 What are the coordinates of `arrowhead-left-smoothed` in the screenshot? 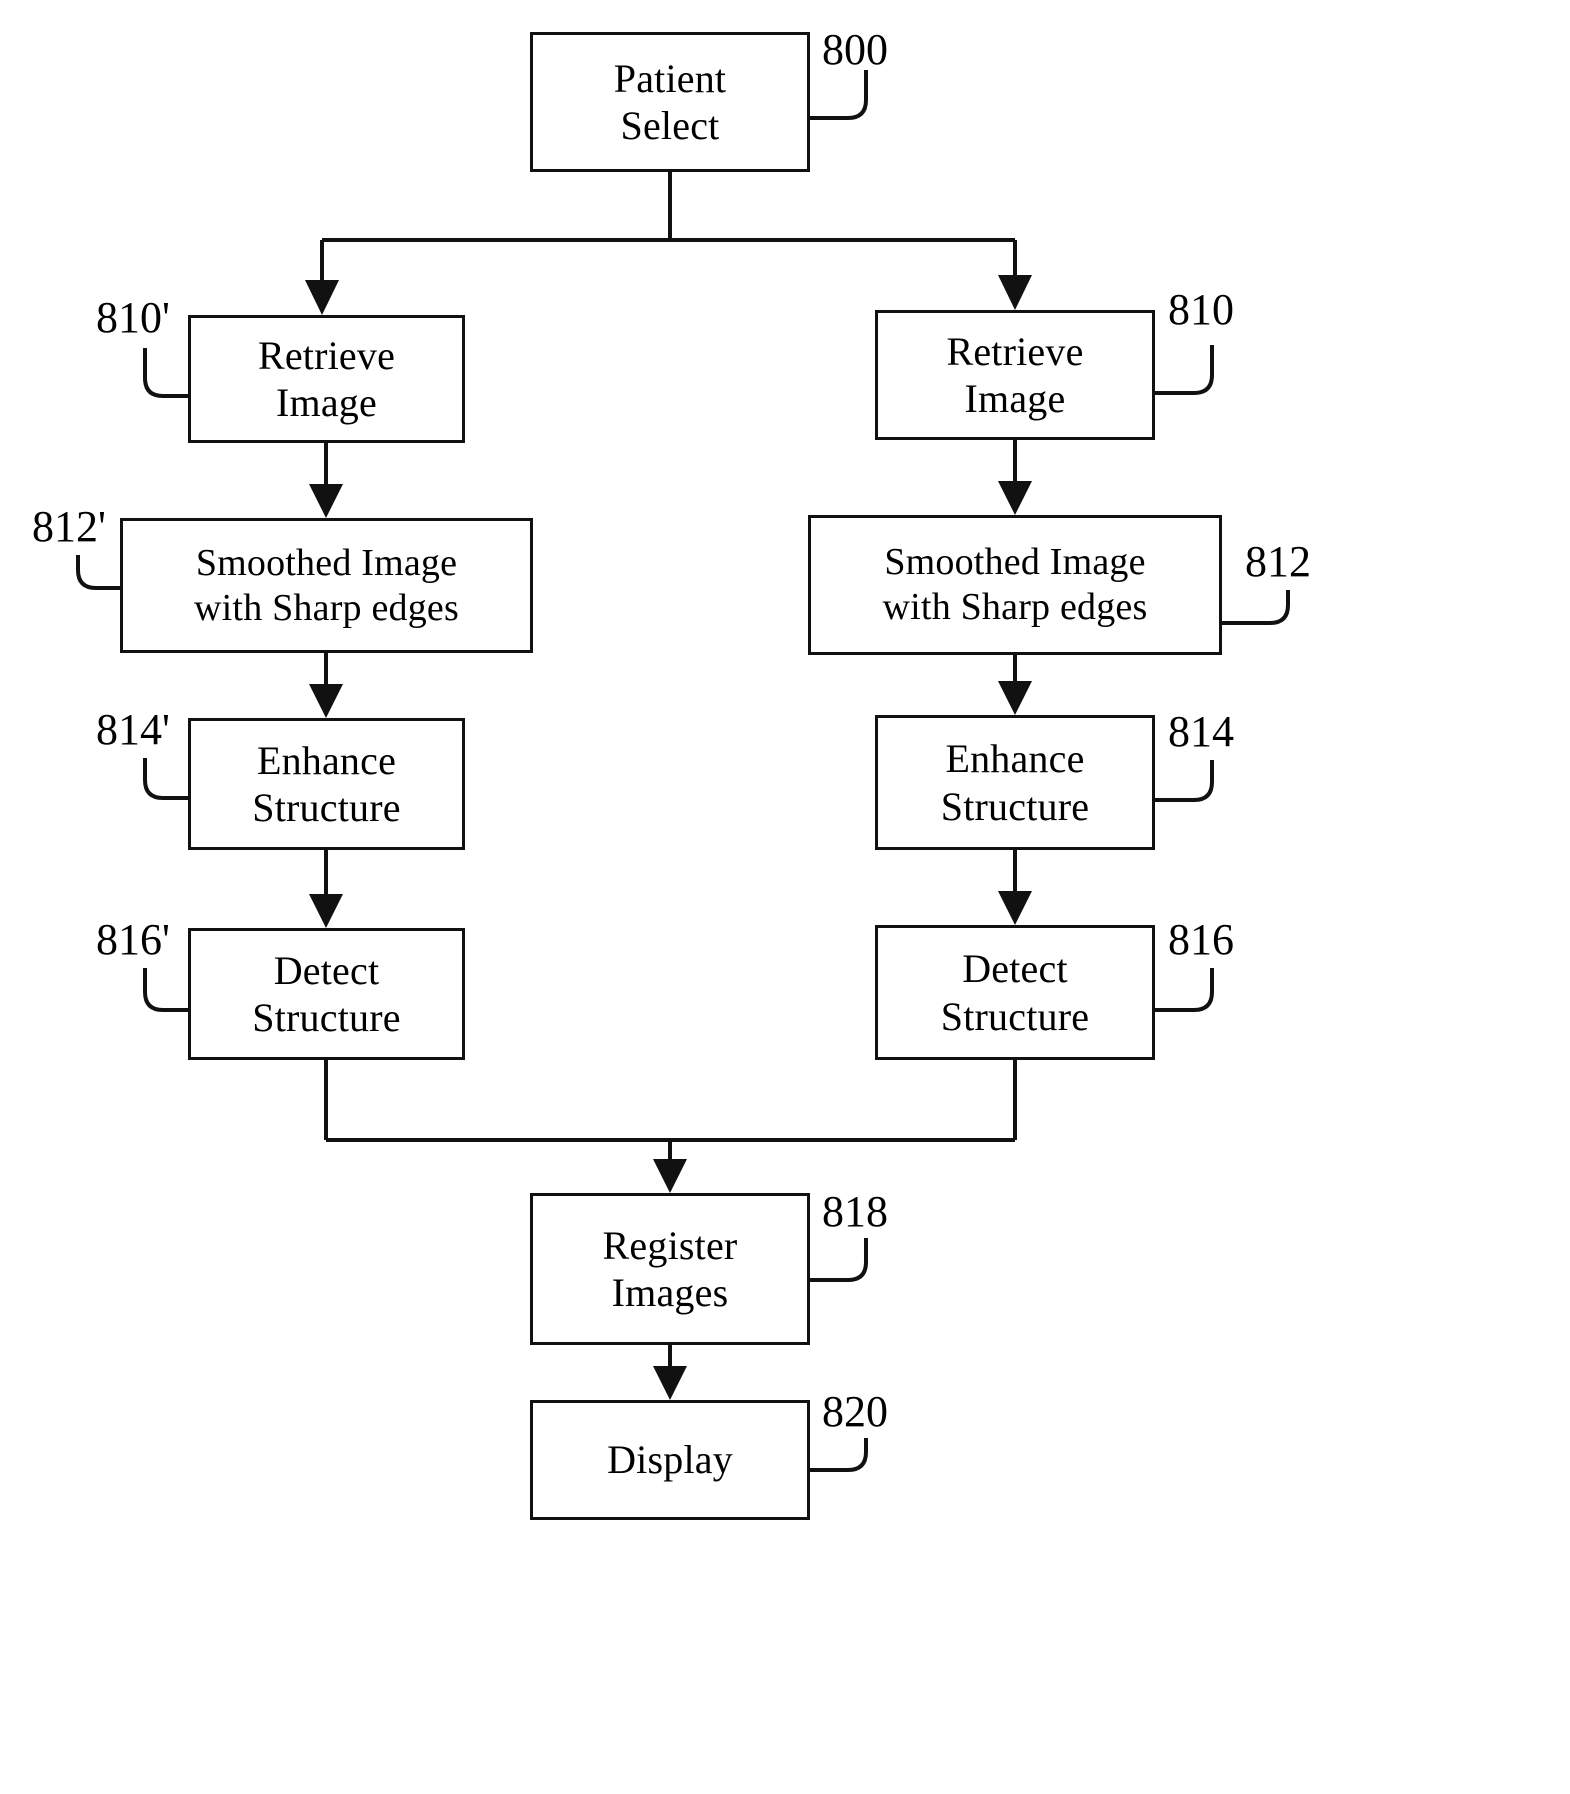 It's located at (326, 501).